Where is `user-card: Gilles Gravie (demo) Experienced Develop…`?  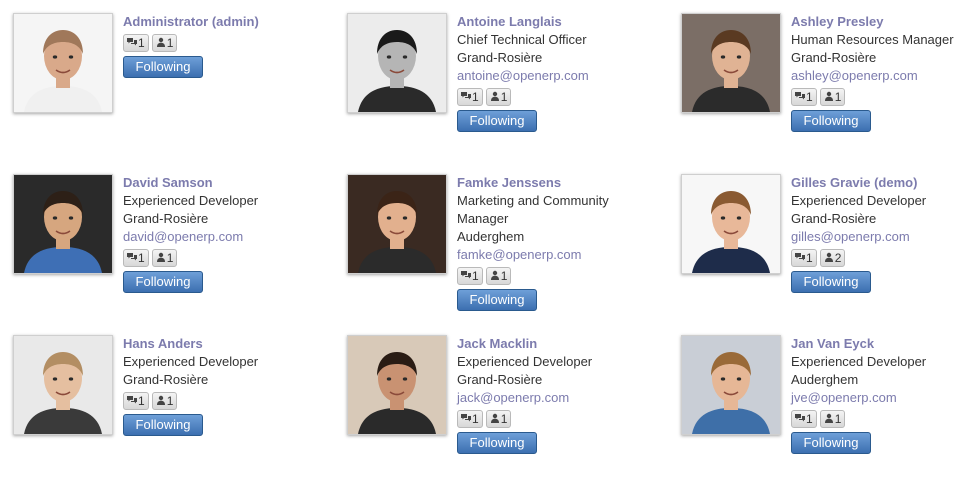
user-card: Gilles Gravie (demo) Experienced Develop… is located at coordinates (822, 249).